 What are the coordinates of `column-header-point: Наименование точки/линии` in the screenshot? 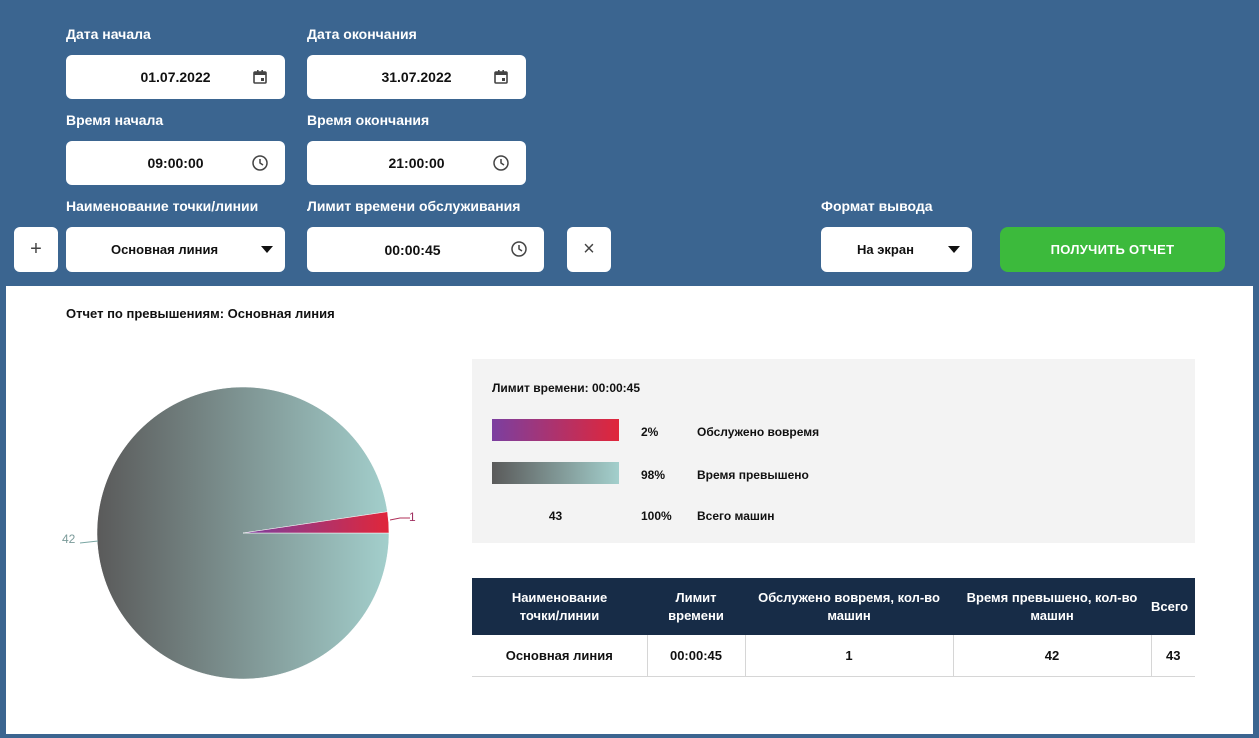 It's located at (559, 606).